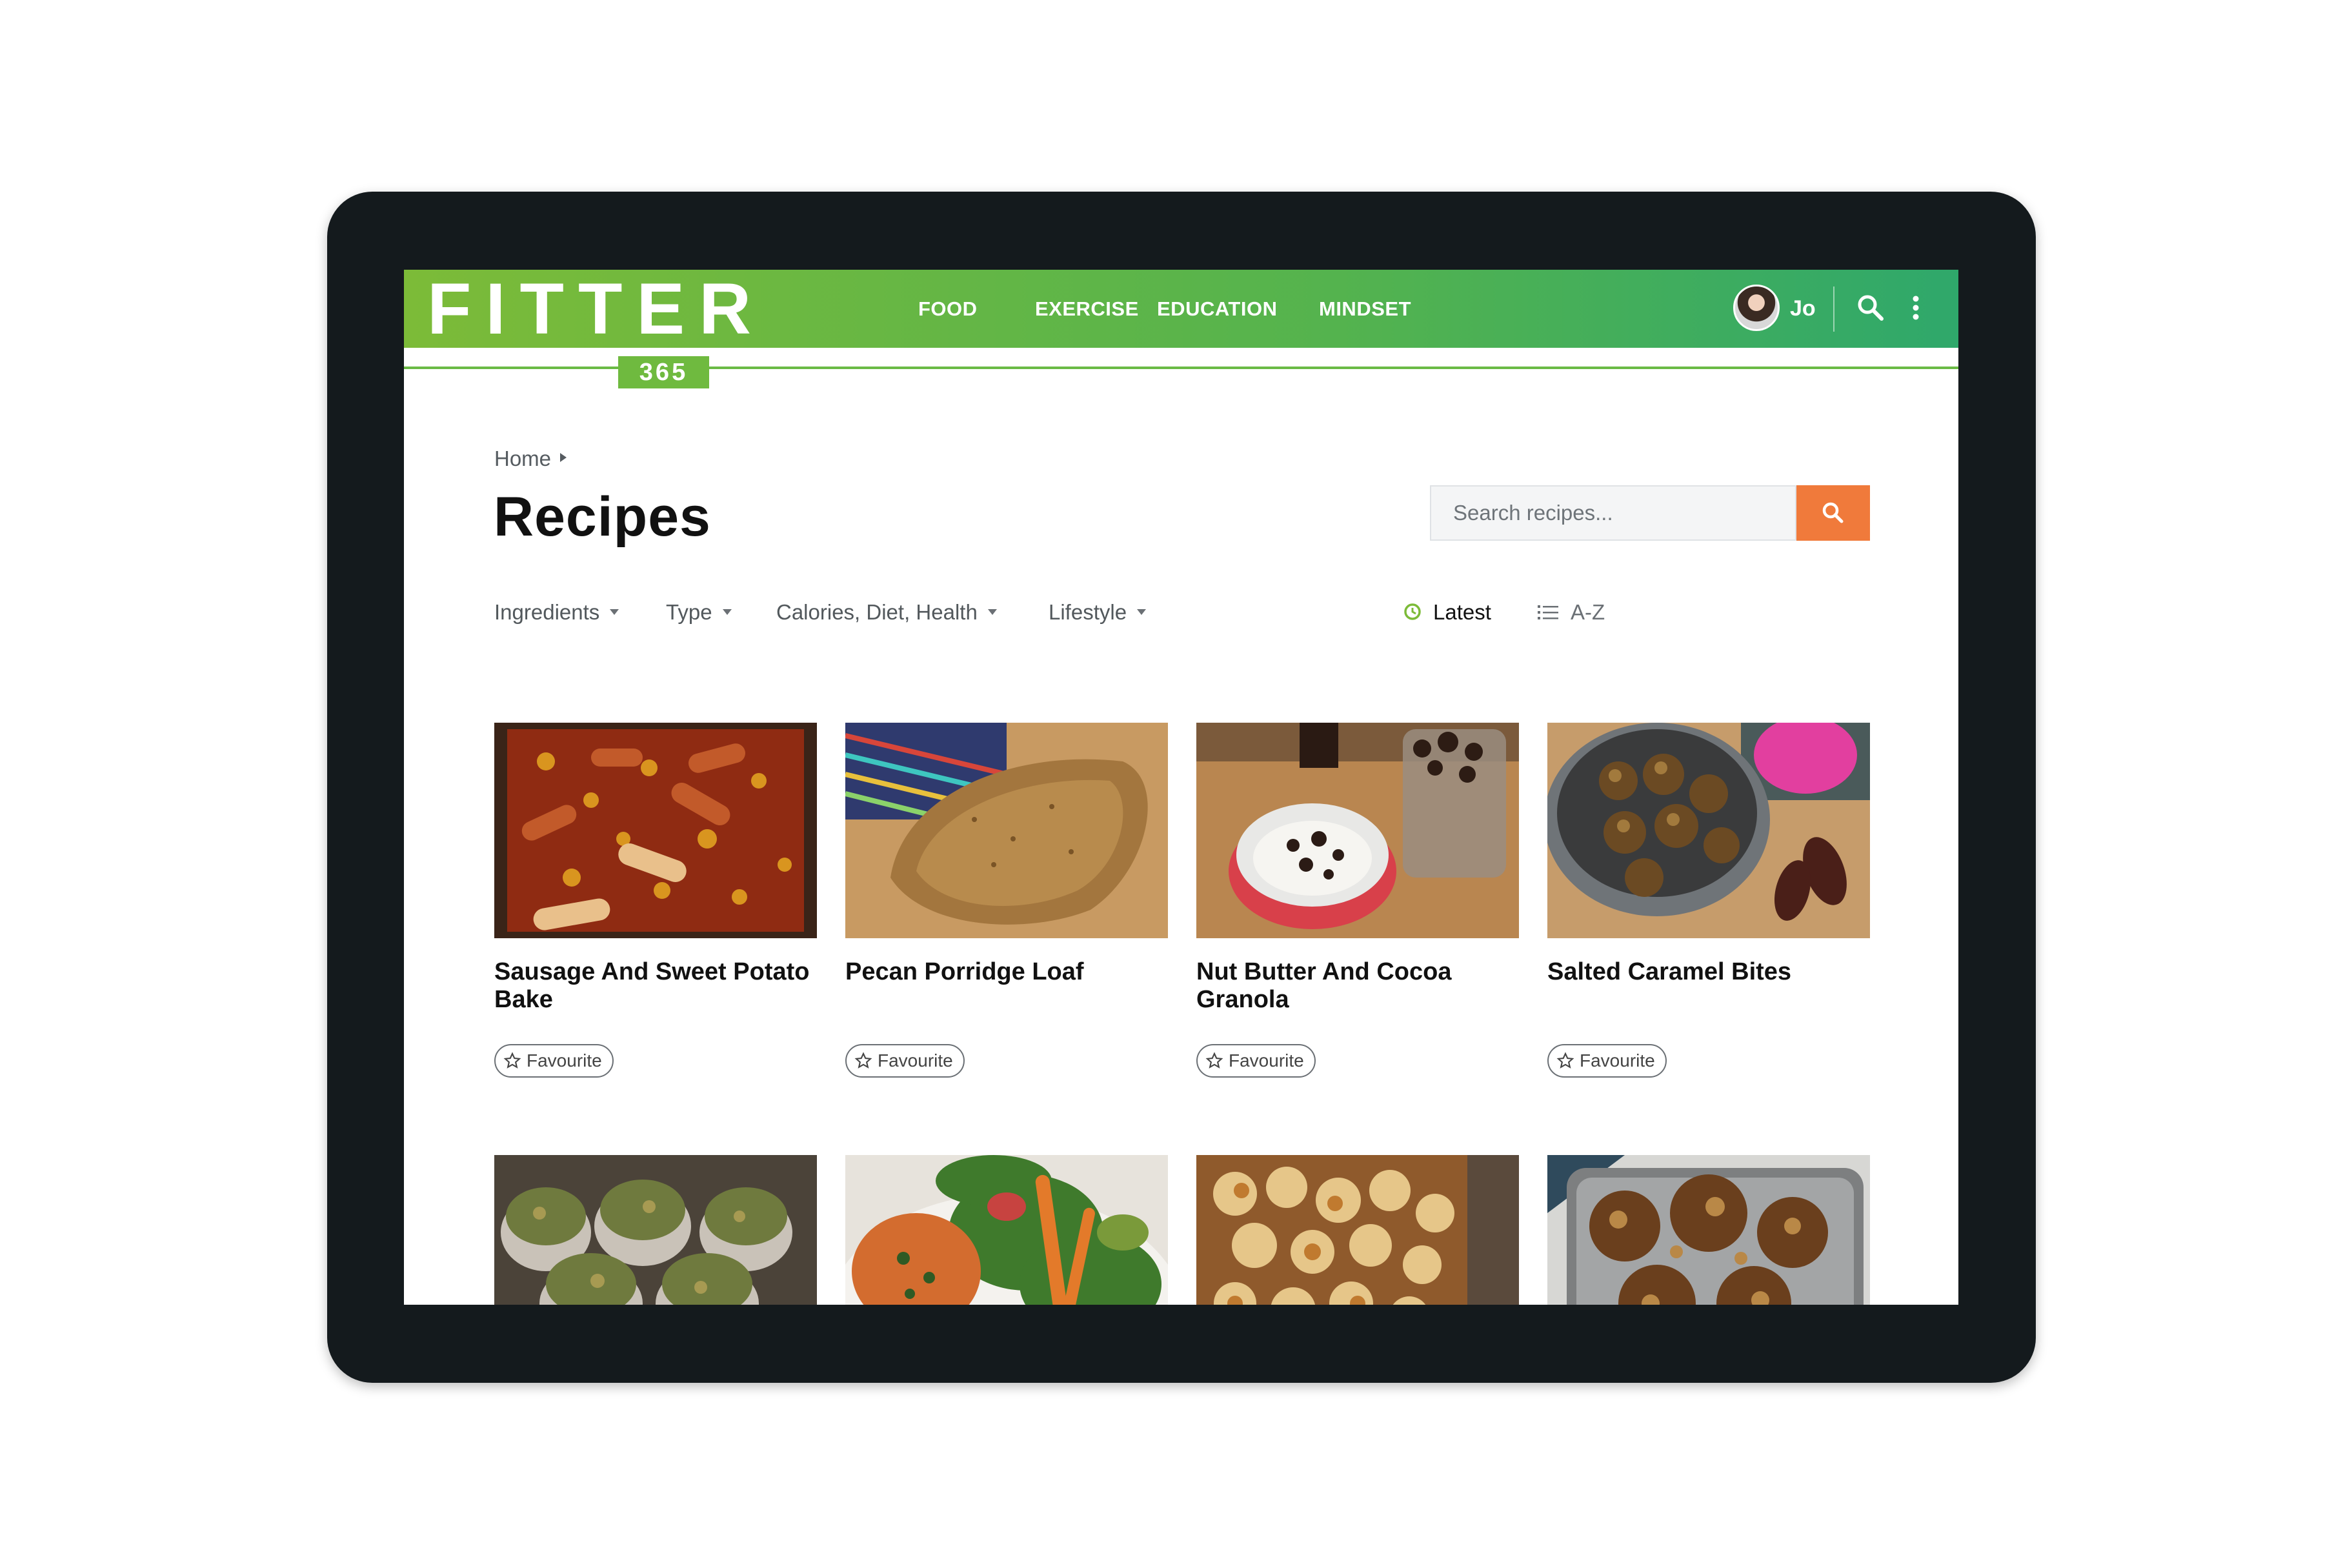 The image size is (2352, 1568). What do you see at coordinates (655, 986) in the screenshot?
I see `recipe-title: Sausage And Sweet Potato Bake` at bounding box center [655, 986].